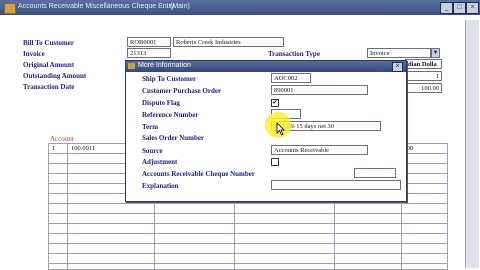 The height and width of the screenshot is (270, 480). I want to click on window-mode: (Main), so click(180, 6).